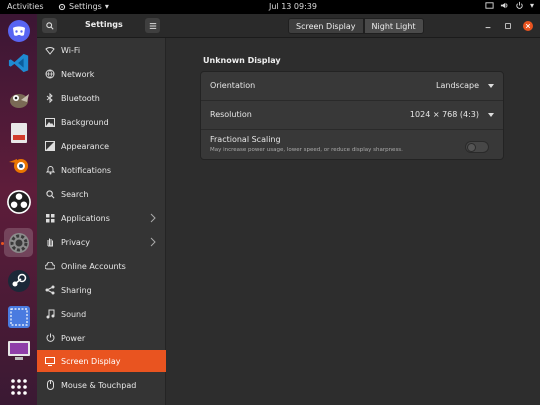  What do you see at coordinates (101, 98) in the screenshot?
I see `sidebar-item-bluetooth: Bluetooth` at bounding box center [101, 98].